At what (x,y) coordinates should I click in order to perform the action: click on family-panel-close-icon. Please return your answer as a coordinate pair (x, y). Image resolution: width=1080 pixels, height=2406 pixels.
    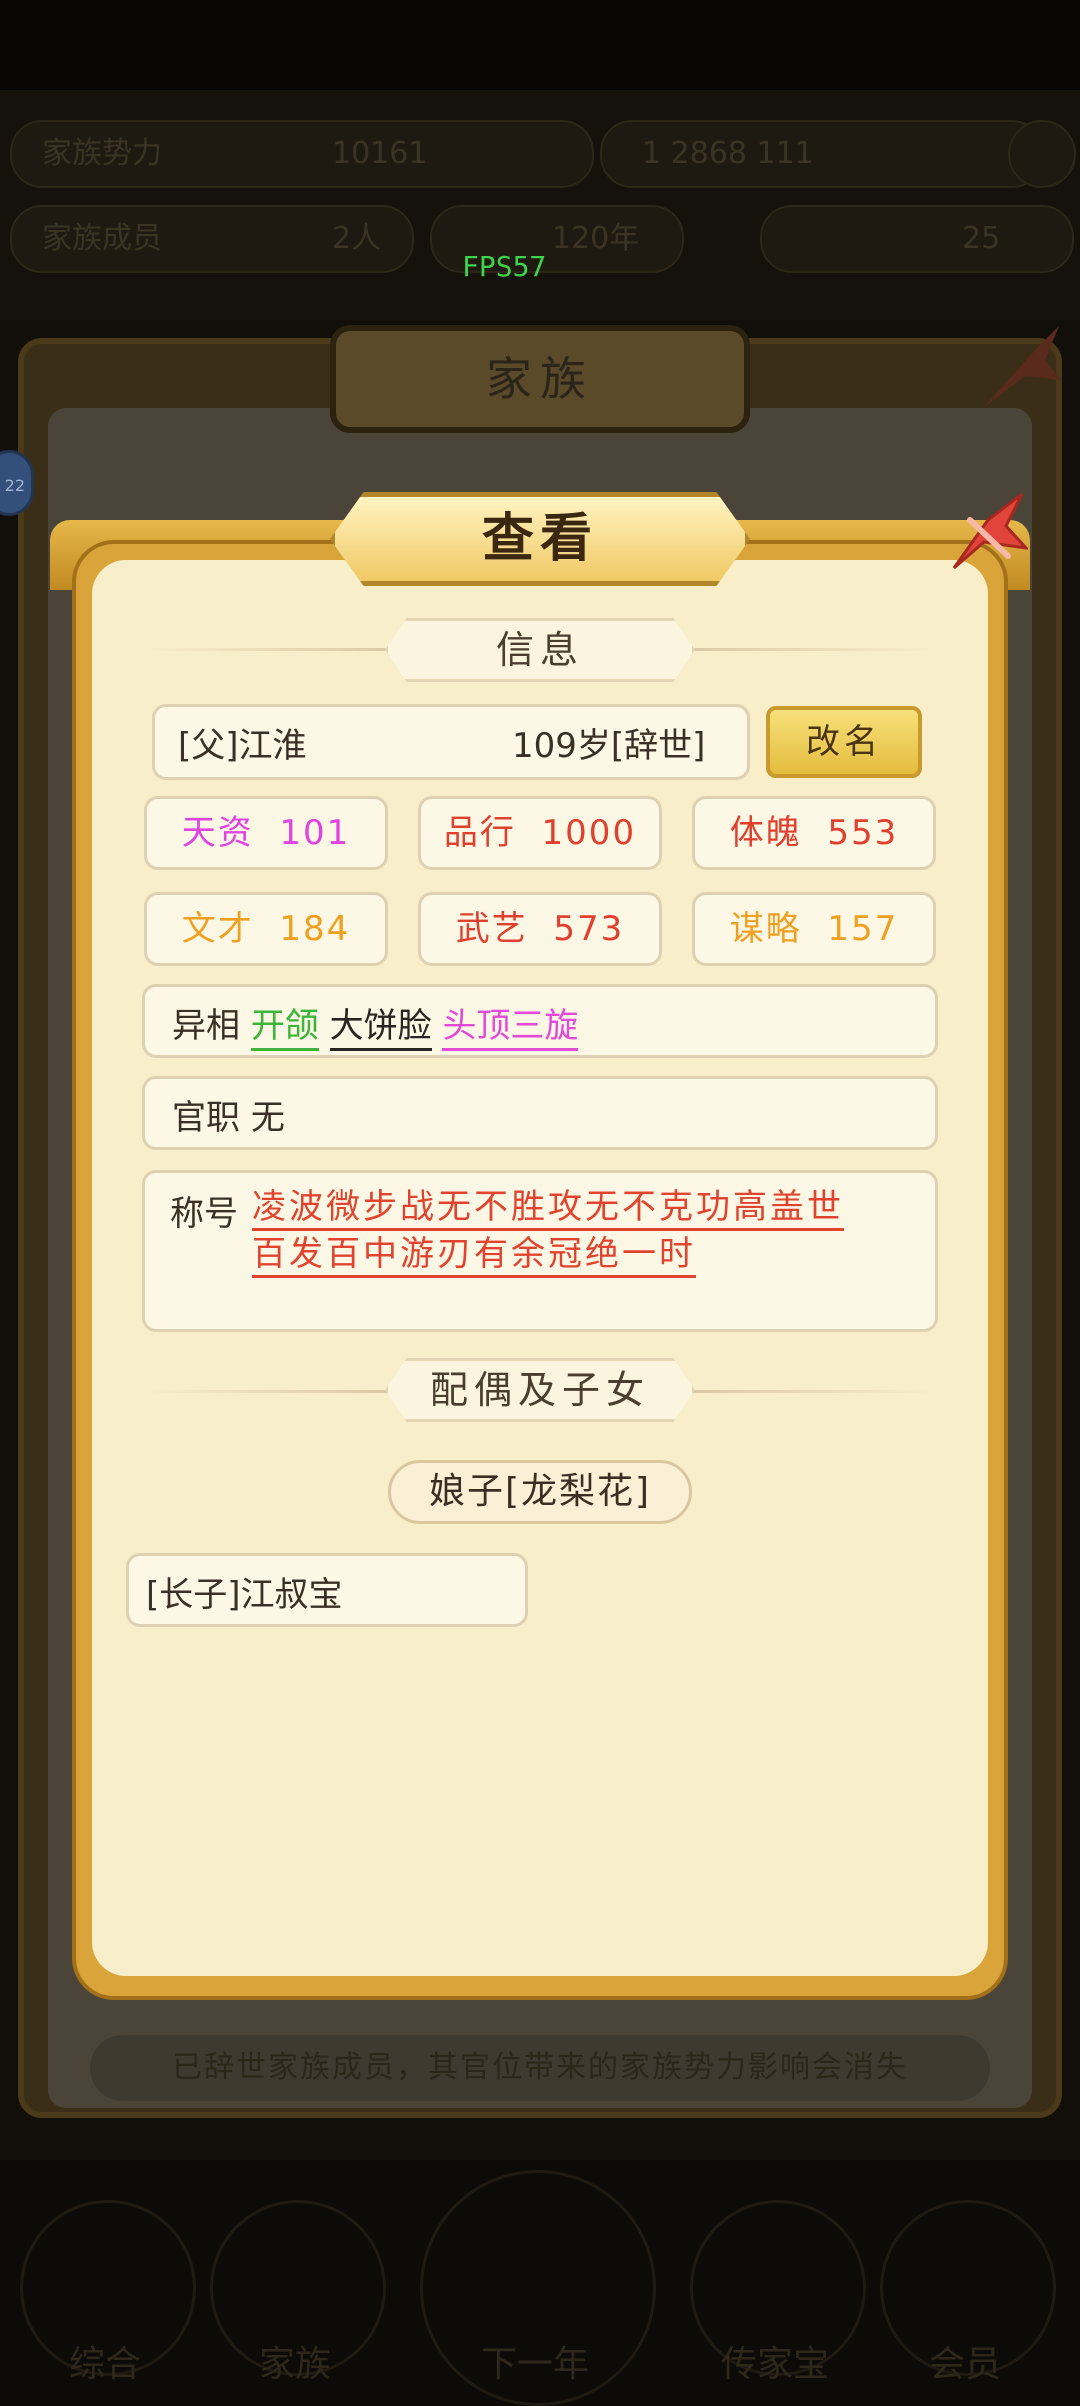
    Looking at the image, I should click on (1020, 370).